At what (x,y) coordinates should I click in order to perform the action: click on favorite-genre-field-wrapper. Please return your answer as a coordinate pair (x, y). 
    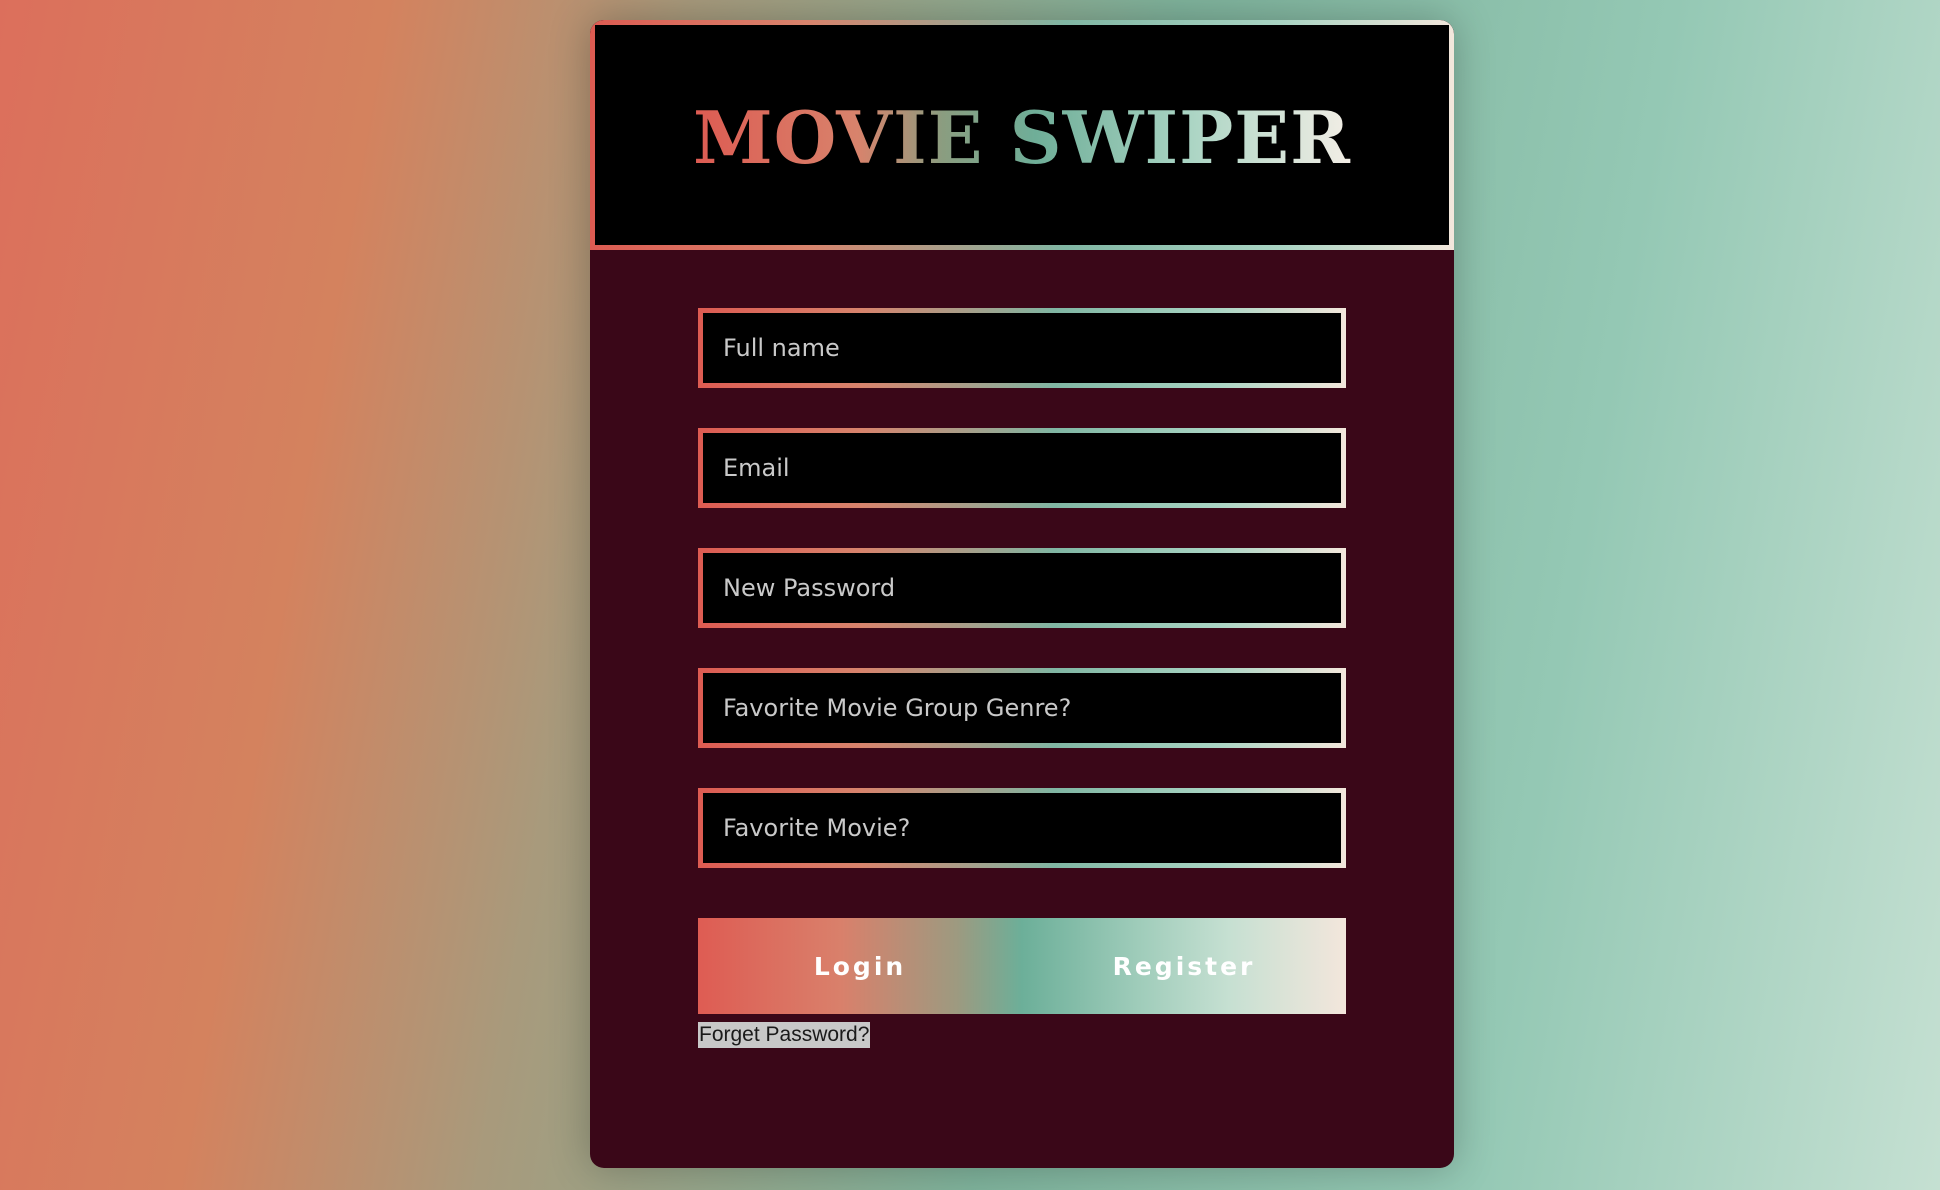
    Looking at the image, I should click on (1022, 708).